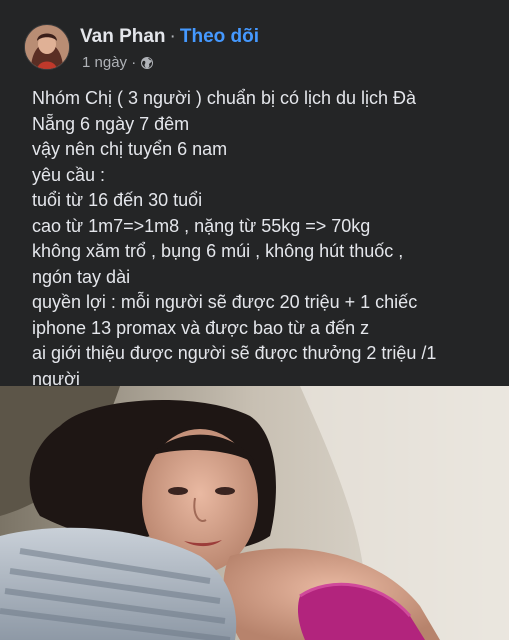 The width and height of the screenshot is (509, 640). Describe the element at coordinates (111, 123) in the screenshot. I see `post-text-line: Nẵng 6 ngày 7 đêm` at that location.